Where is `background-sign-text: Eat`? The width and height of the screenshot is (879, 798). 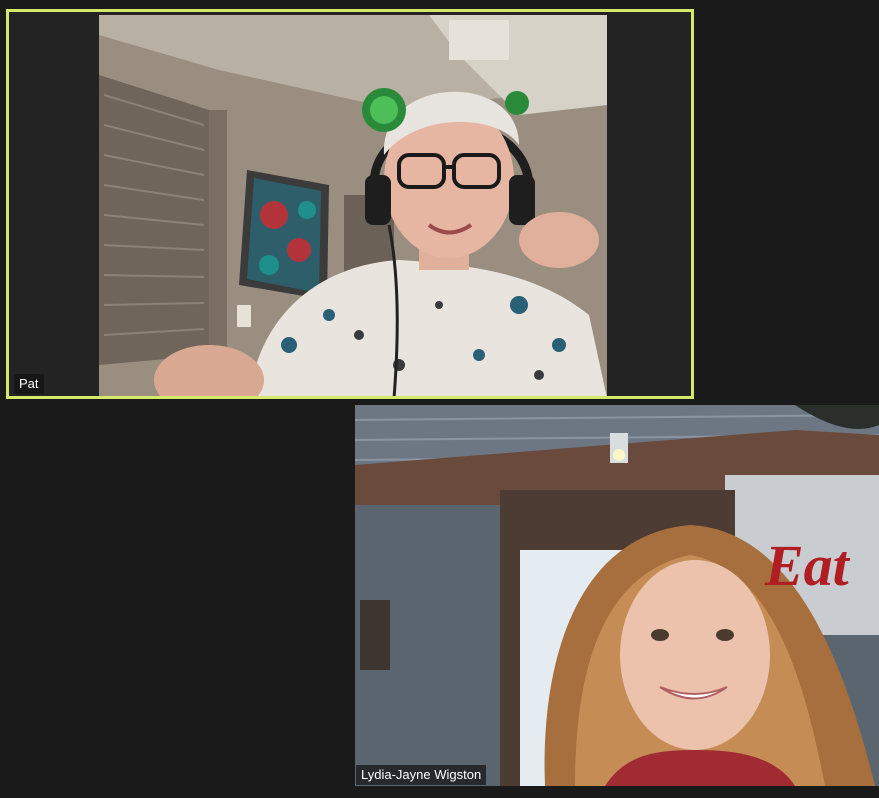
background-sign-text: Eat is located at coordinates (807, 565).